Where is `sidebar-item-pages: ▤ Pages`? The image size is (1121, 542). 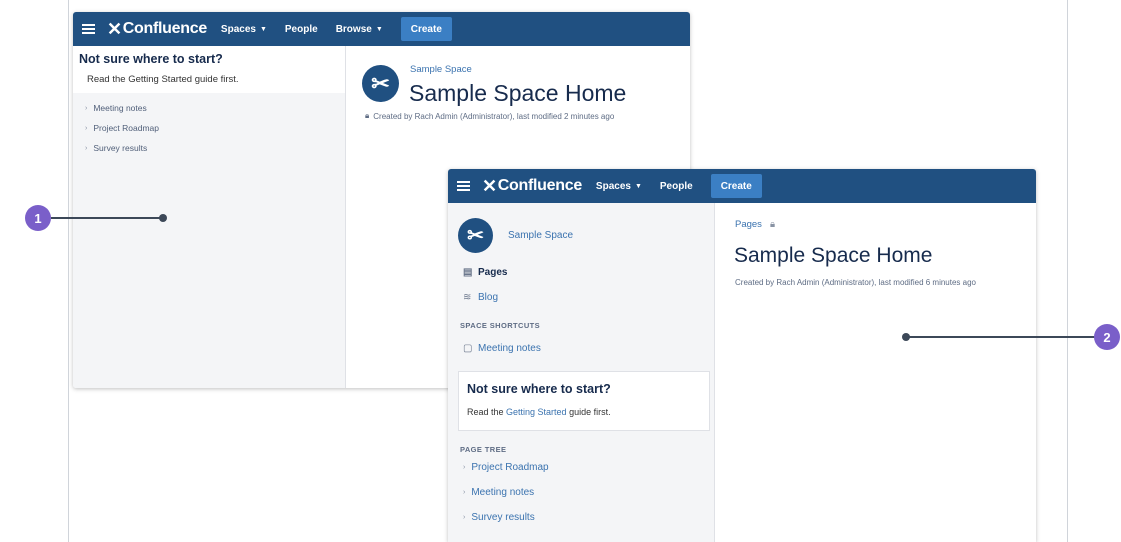 sidebar-item-pages: ▤ Pages is located at coordinates (485, 272).